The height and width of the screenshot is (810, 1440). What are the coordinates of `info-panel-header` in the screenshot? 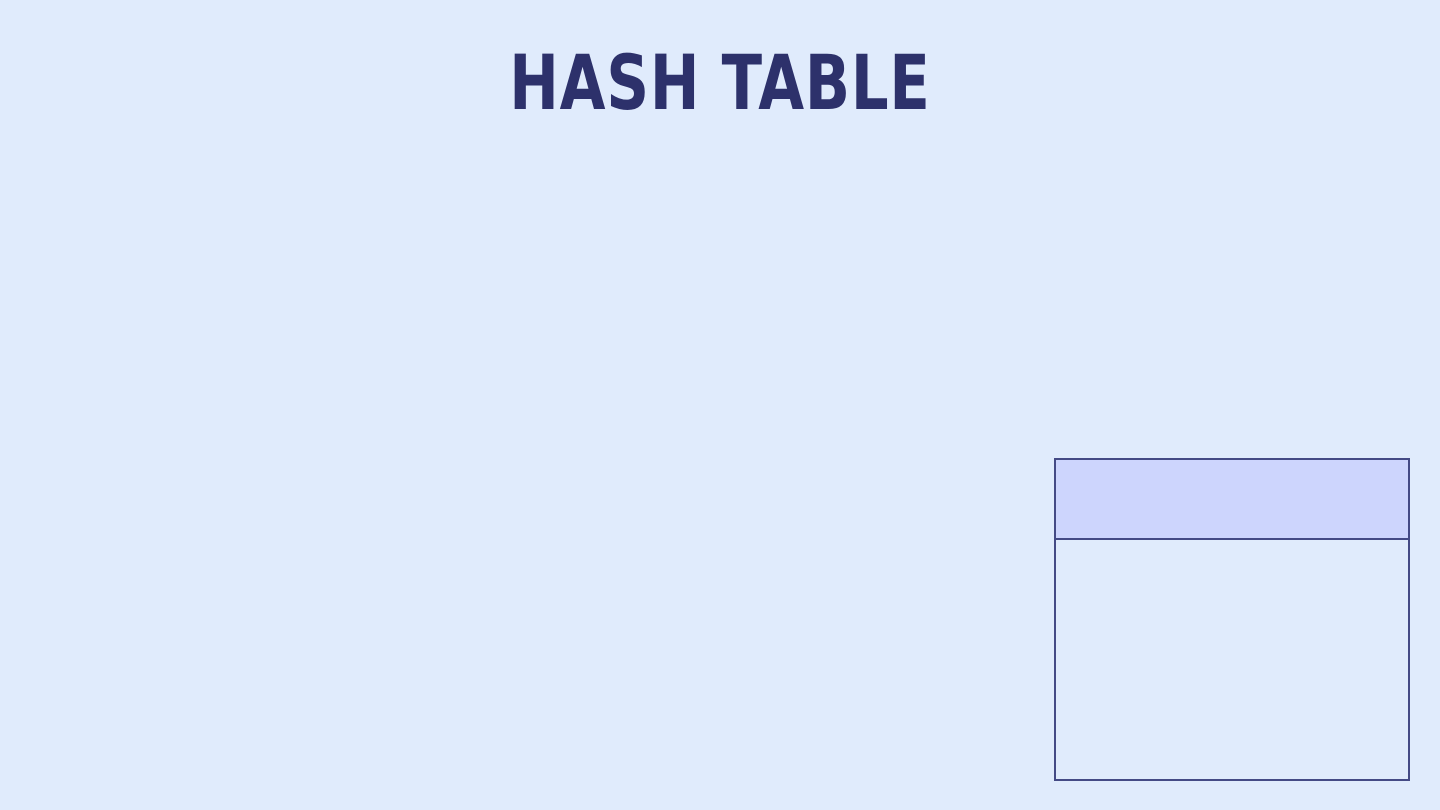 It's located at (1232, 500).